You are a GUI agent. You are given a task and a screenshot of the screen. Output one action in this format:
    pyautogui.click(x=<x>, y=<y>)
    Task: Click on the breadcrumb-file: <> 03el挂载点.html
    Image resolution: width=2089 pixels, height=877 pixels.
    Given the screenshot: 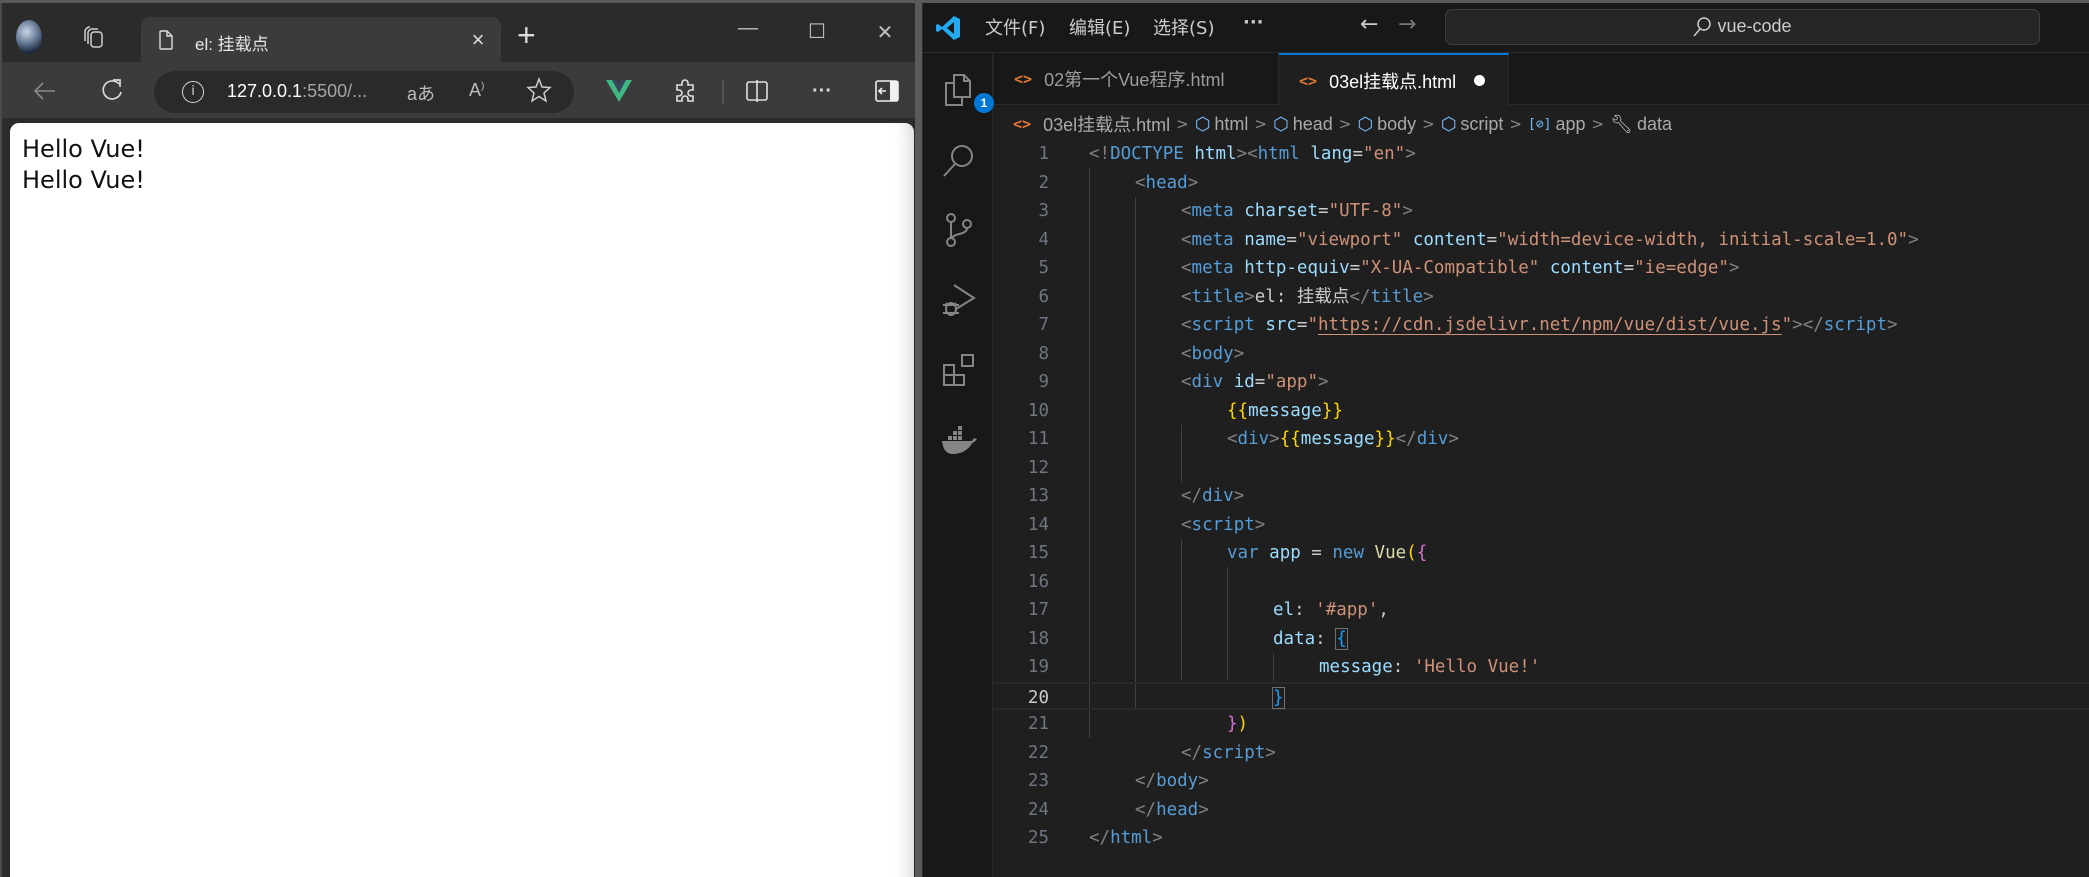 What is the action you would take?
    pyautogui.click(x=1091, y=124)
    